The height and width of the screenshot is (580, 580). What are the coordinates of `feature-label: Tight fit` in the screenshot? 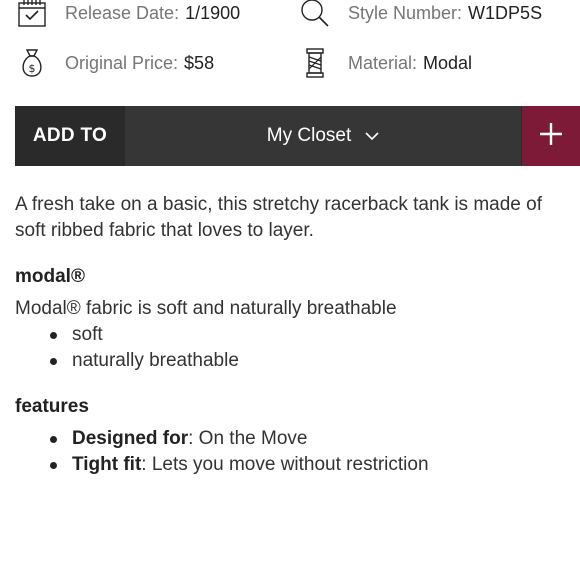 It's located at (107, 464).